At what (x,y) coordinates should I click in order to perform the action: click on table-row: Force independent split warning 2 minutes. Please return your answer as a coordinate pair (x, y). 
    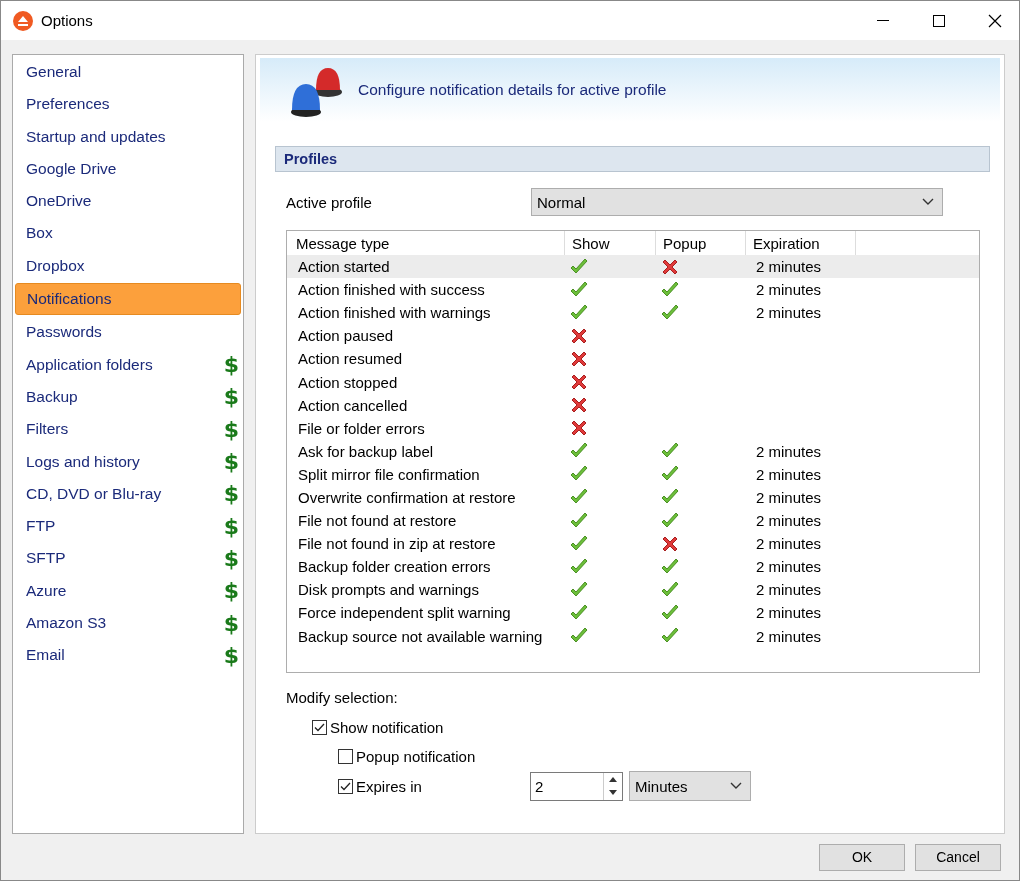
    Looking at the image, I should click on (633, 613).